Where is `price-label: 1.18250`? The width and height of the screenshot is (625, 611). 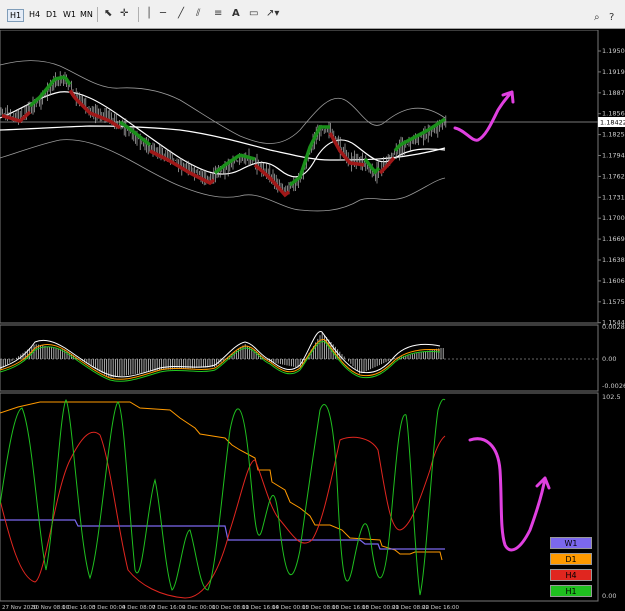
price-label: 1.18250 is located at coordinates (613, 135).